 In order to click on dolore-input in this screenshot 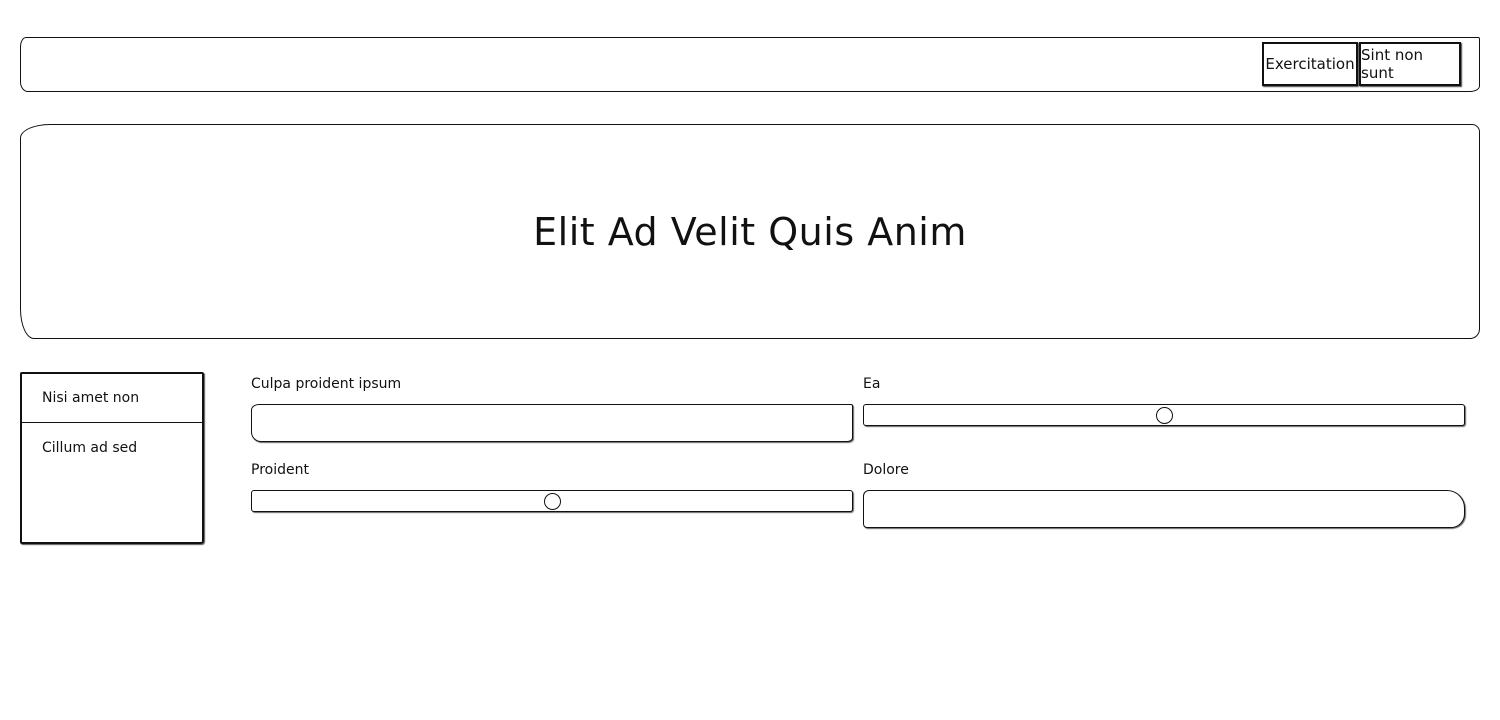, I will do `click(1164, 509)`.